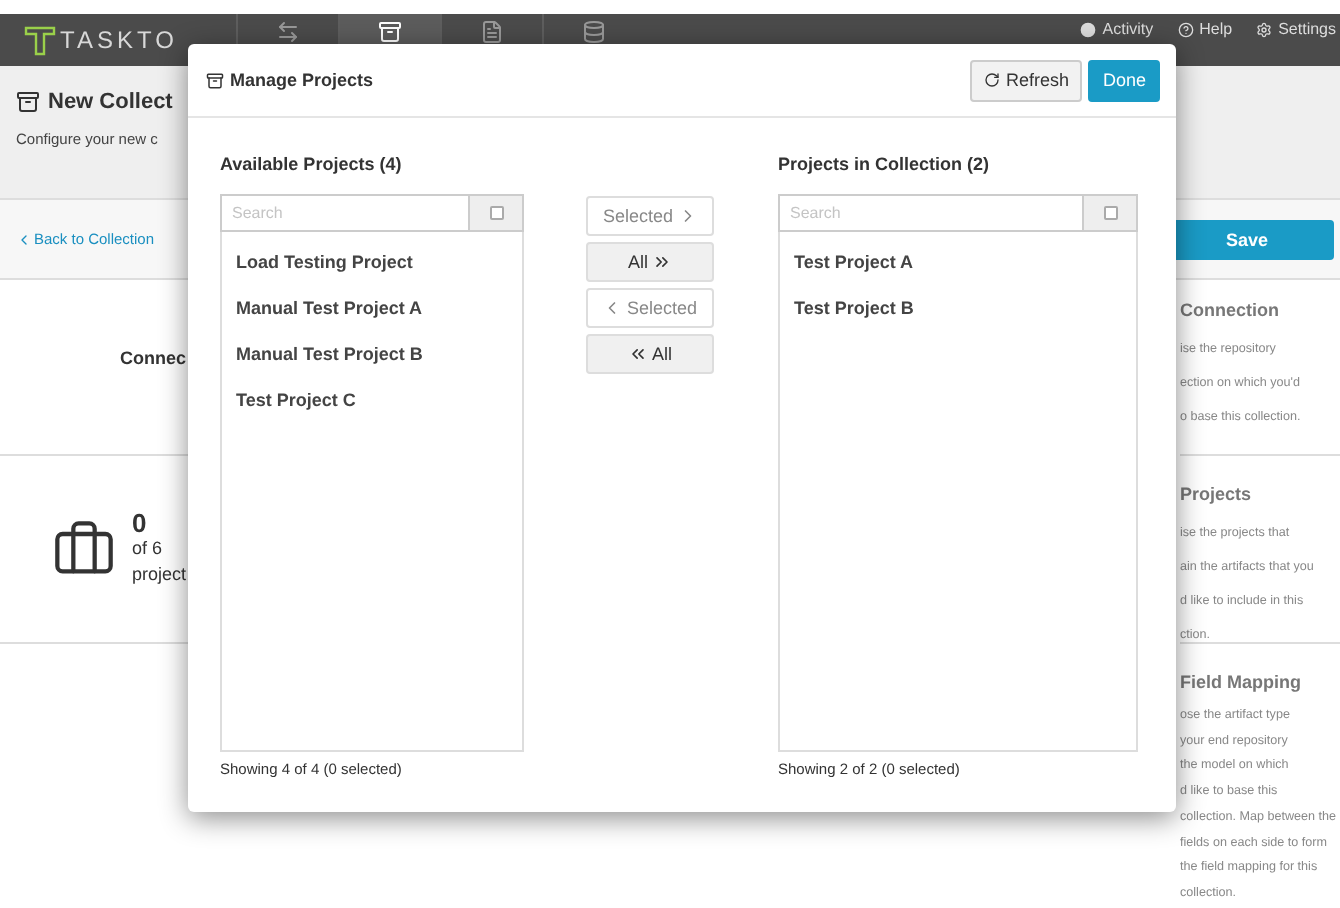 This screenshot has height=908, width=1340. What do you see at coordinates (650, 354) in the screenshot?
I see `remove-all-button: All` at bounding box center [650, 354].